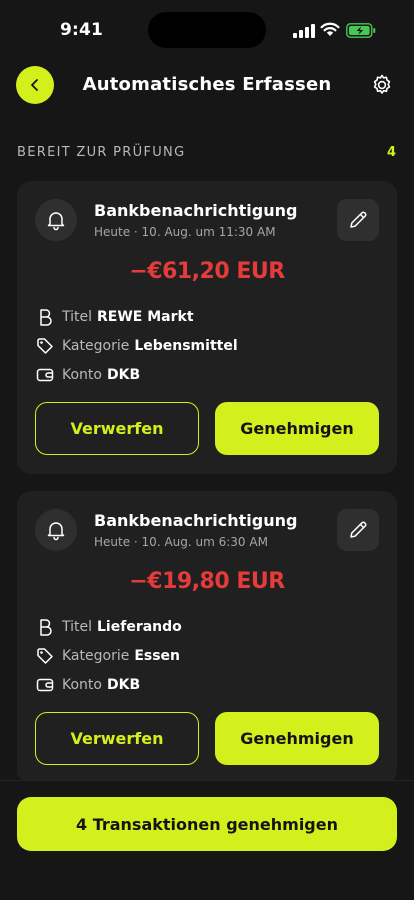 Image resolution: width=414 pixels, height=900 pixels. I want to click on dynamic-island, so click(207, 30).